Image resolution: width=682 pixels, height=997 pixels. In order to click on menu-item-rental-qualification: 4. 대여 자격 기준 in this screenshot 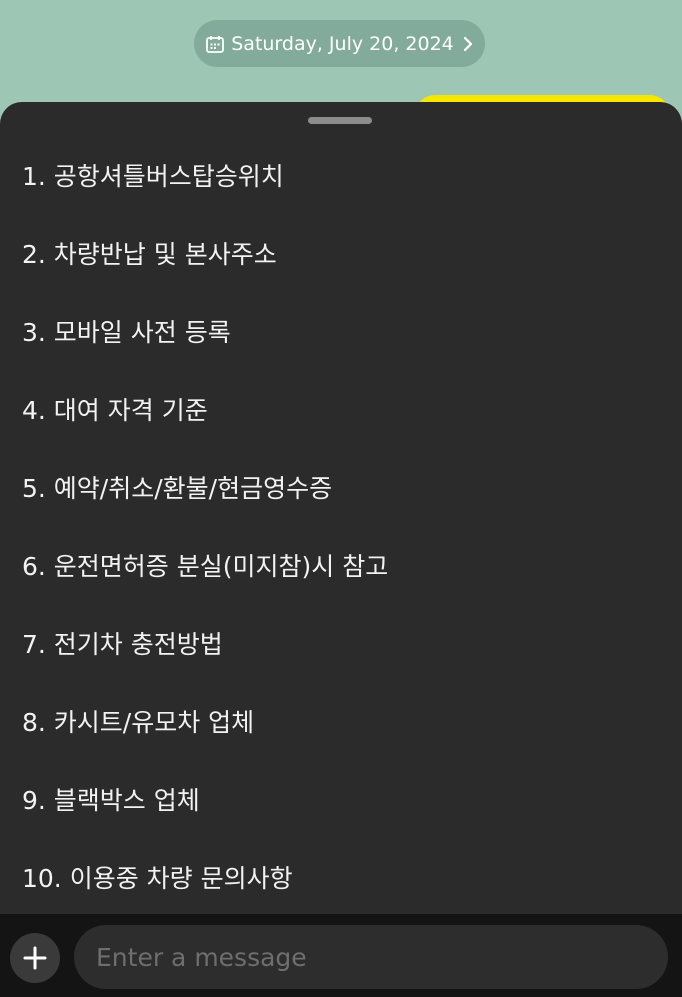, I will do `click(341, 409)`.